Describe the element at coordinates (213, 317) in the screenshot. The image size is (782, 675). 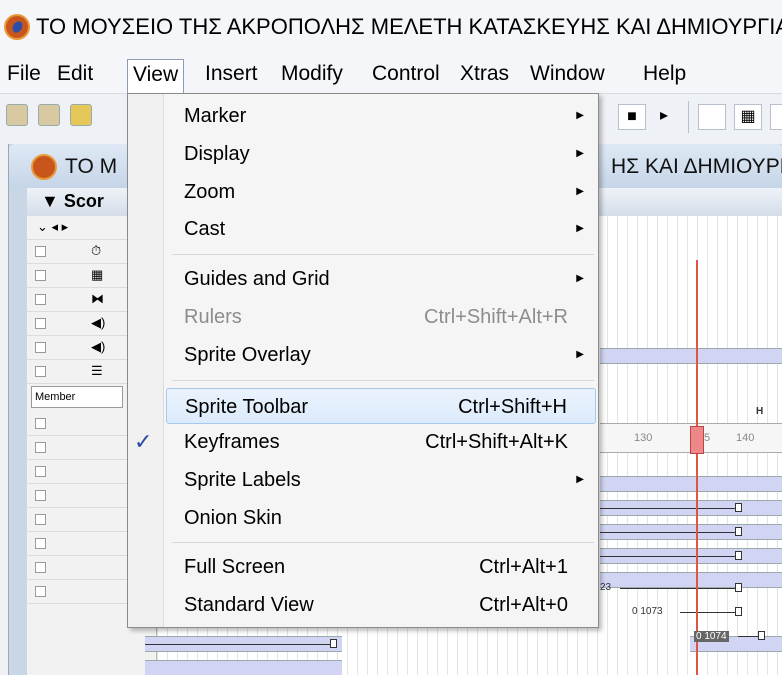
I see `menu-item-label: Rulers` at that location.